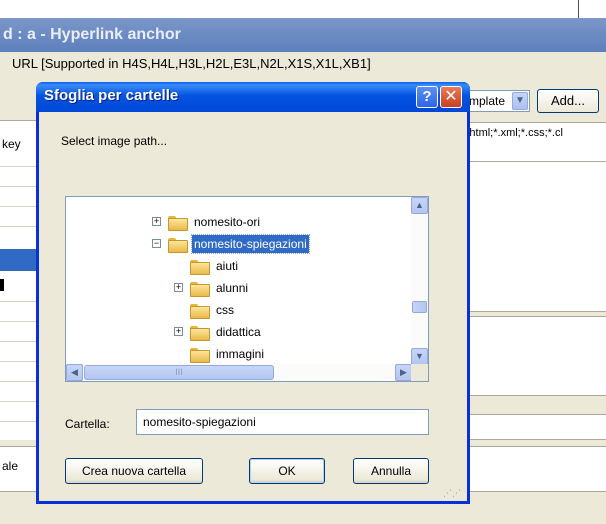 The height and width of the screenshot is (524, 606). What do you see at coordinates (87, 424) in the screenshot?
I see `folder-label: Cartella:` at bounding box center [87, 424].